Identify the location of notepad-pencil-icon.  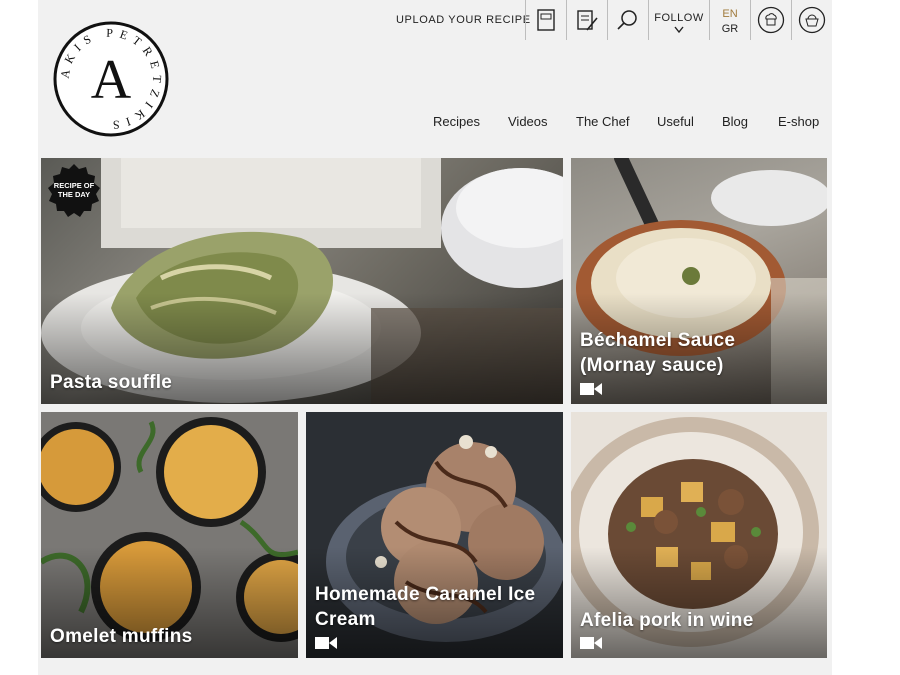
(587, 20).